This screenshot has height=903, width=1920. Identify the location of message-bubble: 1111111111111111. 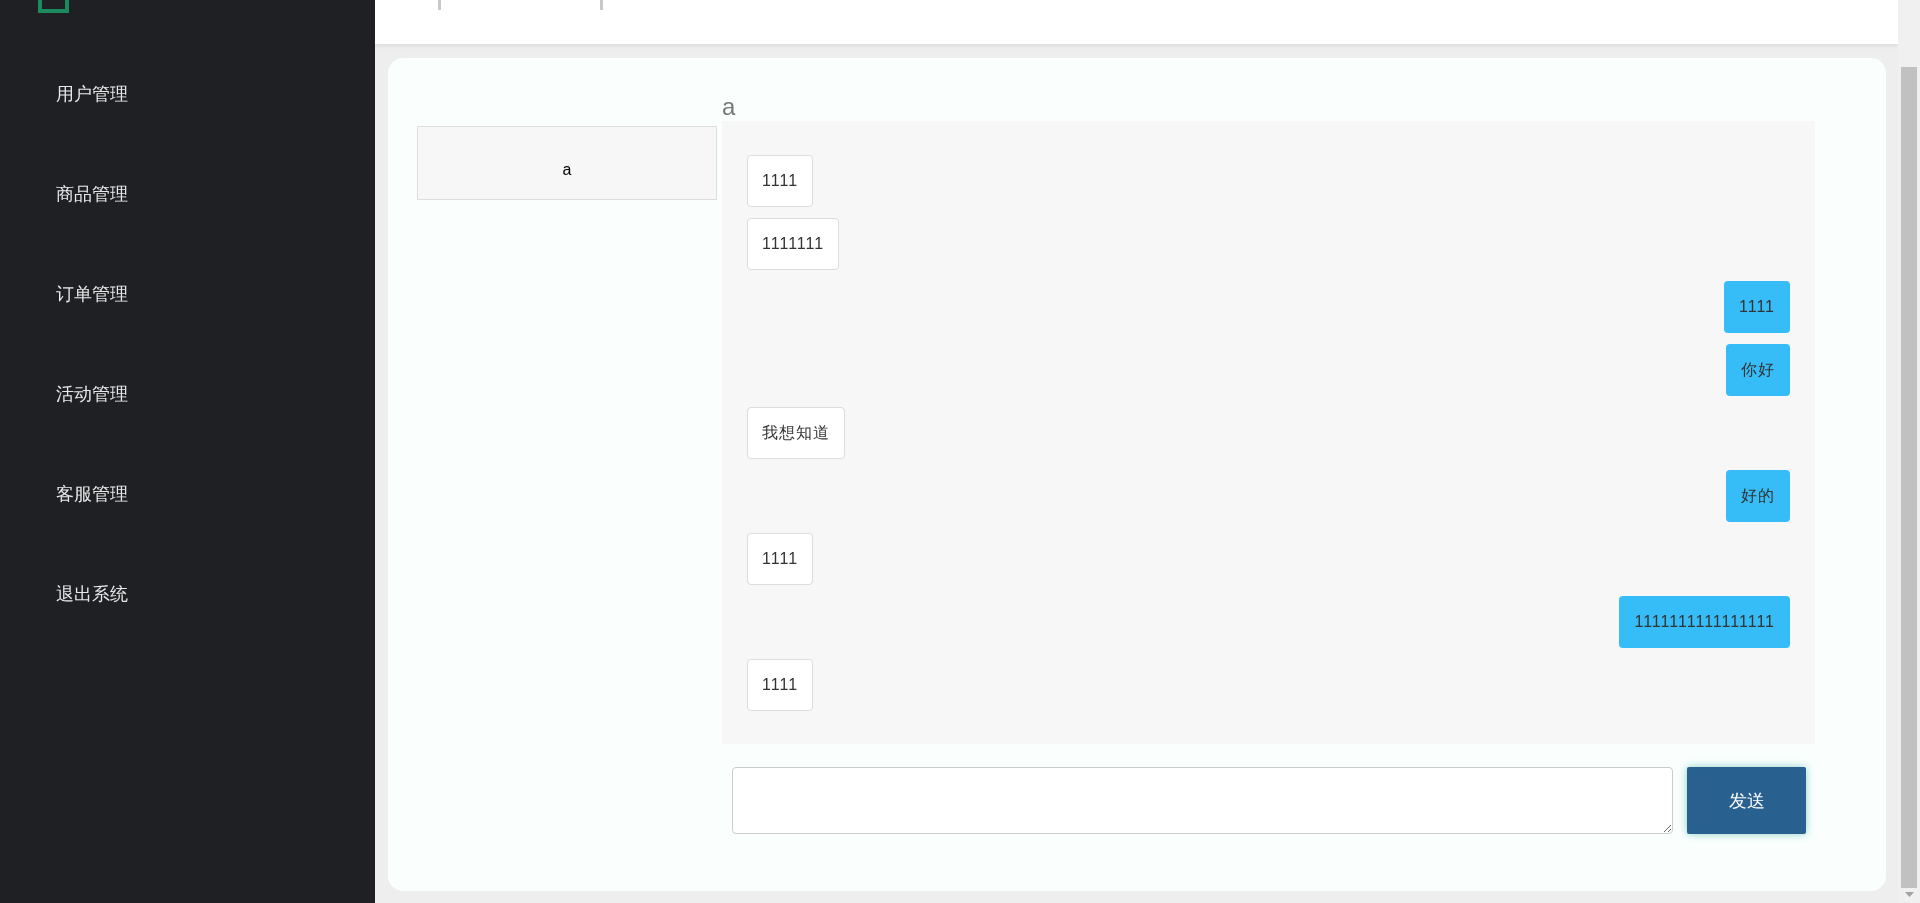
(1704, 622).